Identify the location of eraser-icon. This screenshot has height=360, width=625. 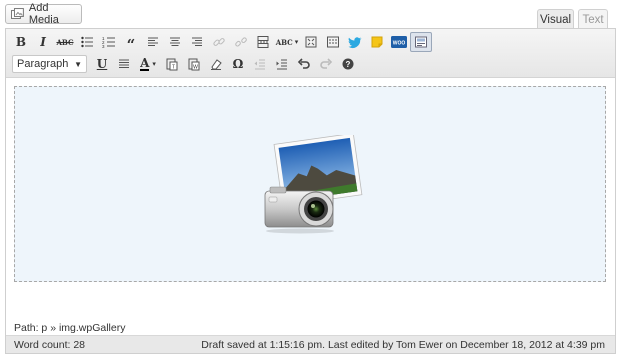
(216, 64).